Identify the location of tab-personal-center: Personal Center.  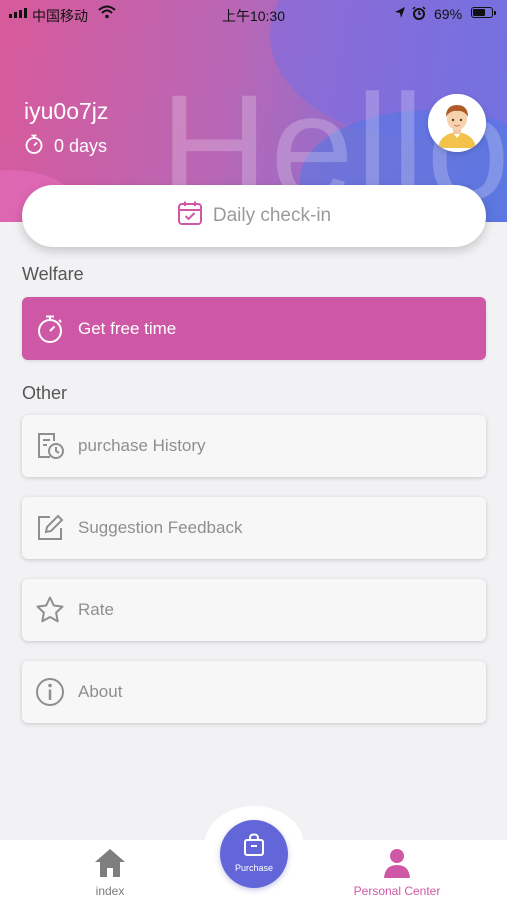
(397, 872).